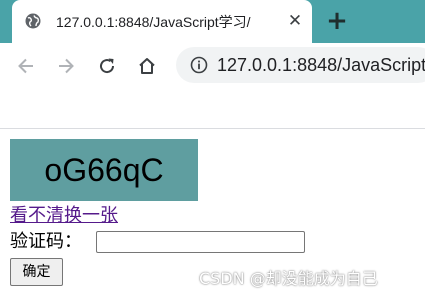 The image size is (425, 298). What do you see at coordinates (200, 242) in the screenshot?
I see `verification-code-input` at bounding box center [200, 242].